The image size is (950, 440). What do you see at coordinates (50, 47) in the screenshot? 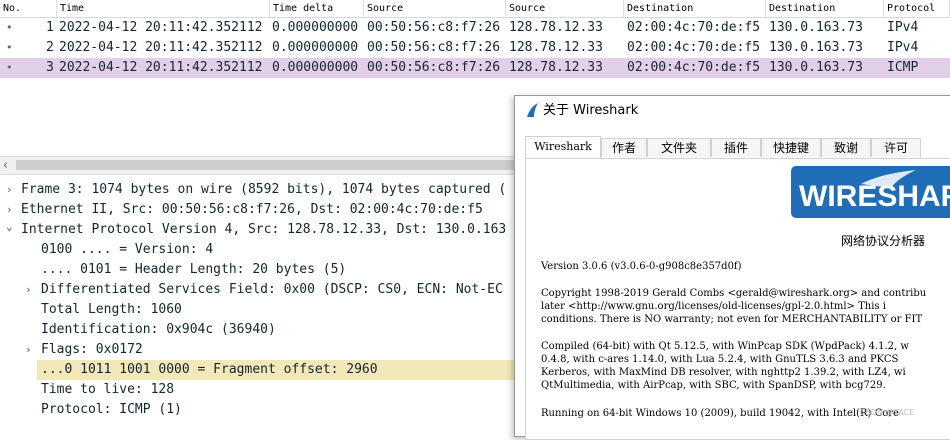
I see `packet-no: 2` at bounding box center [50, 47].